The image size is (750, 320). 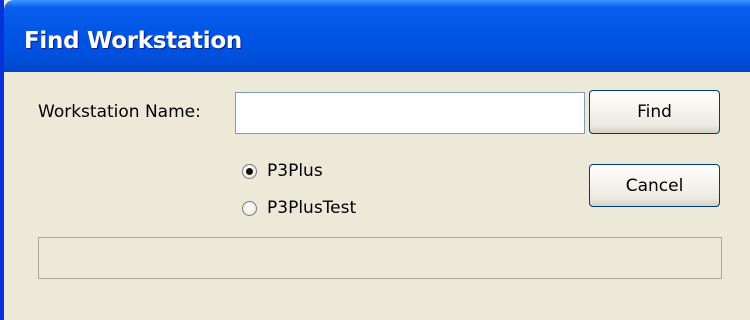 What do you see at coordinates (654, 112) in the screenshot?
I see `find-button: Find` at bounding box center [654, 112].